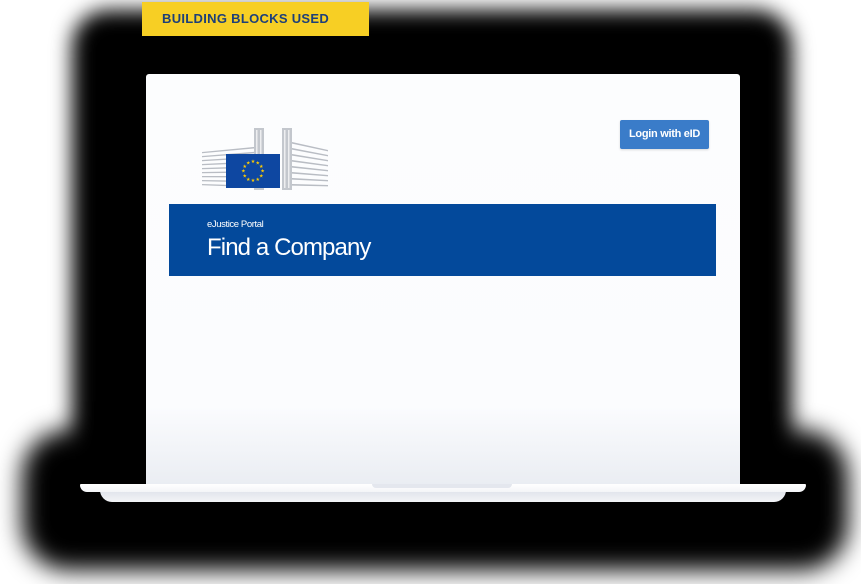 This screenshot has width=861, height=584. I want to click on european-commission-logo-icon: ★ ★ ★ ★ ★ ★ ★ ★ ★ ★ ★ ★, so click(265, 159).